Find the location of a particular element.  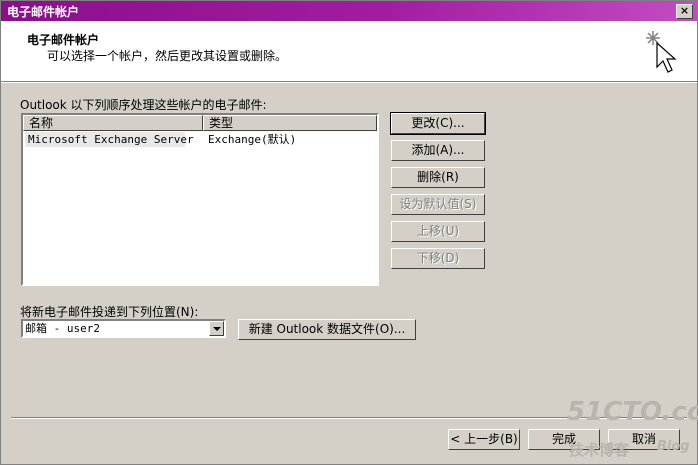

chevron-down-icon is located at coordinates (216, 328).